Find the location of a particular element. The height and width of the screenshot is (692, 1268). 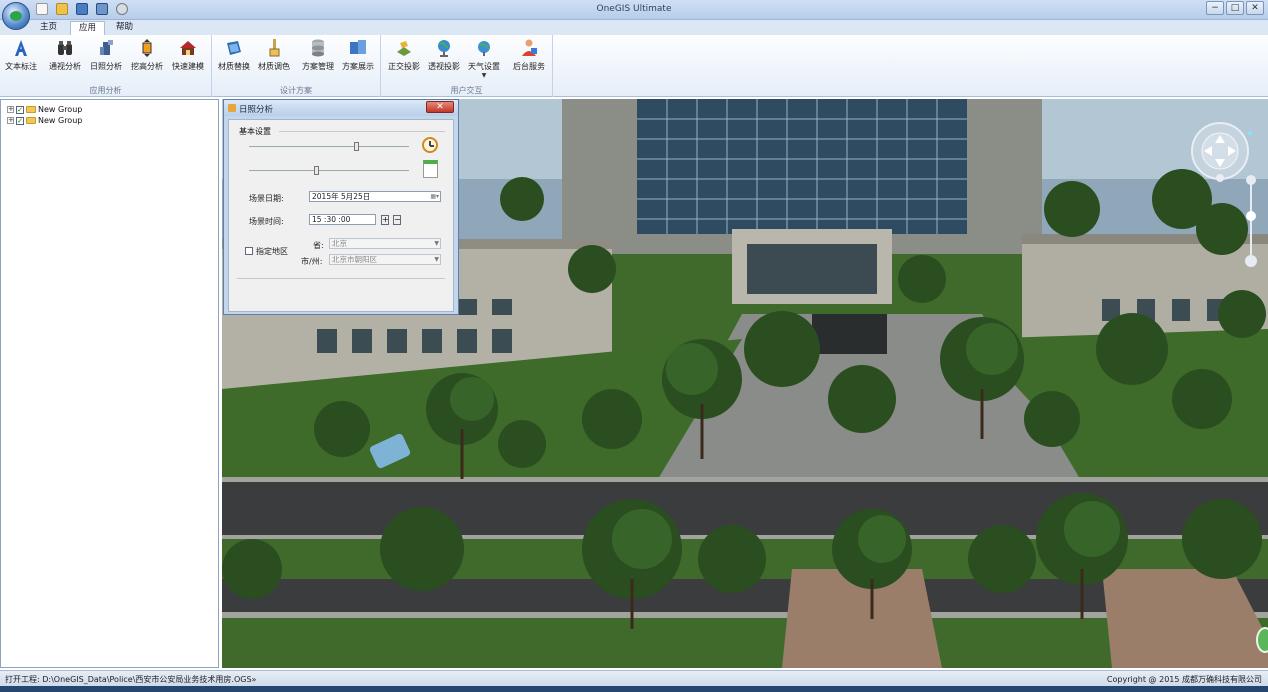

quick-model-label: 快速建模 is located at coordinates (188, 66).